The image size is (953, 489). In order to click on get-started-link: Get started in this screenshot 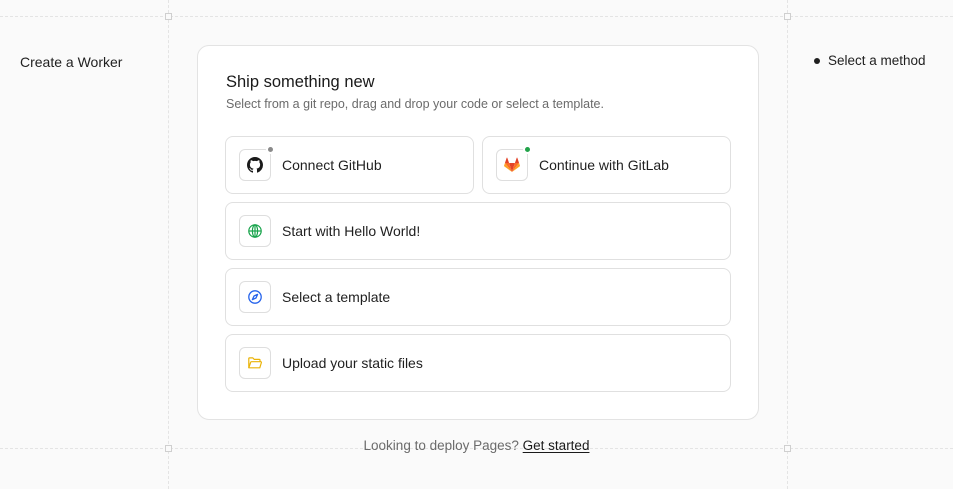, I will do `click(556, 445)`.